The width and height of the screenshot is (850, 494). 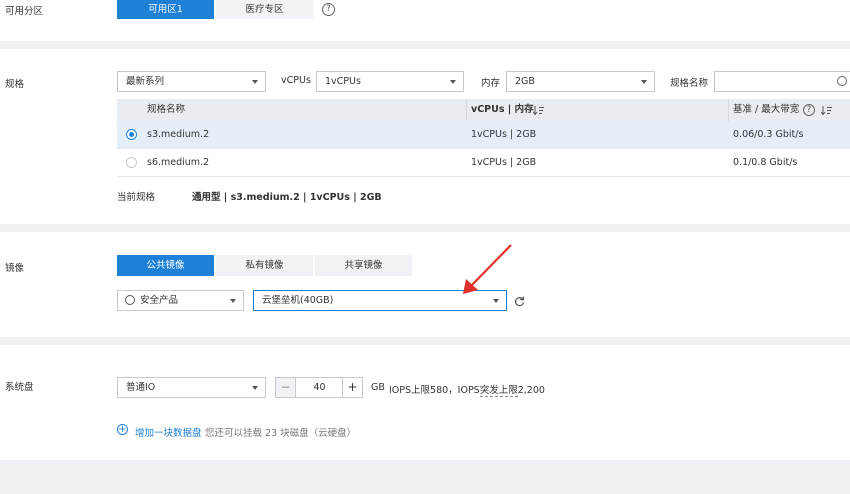 I want to click on spec-label: 规格, so click(x=15, y=84).